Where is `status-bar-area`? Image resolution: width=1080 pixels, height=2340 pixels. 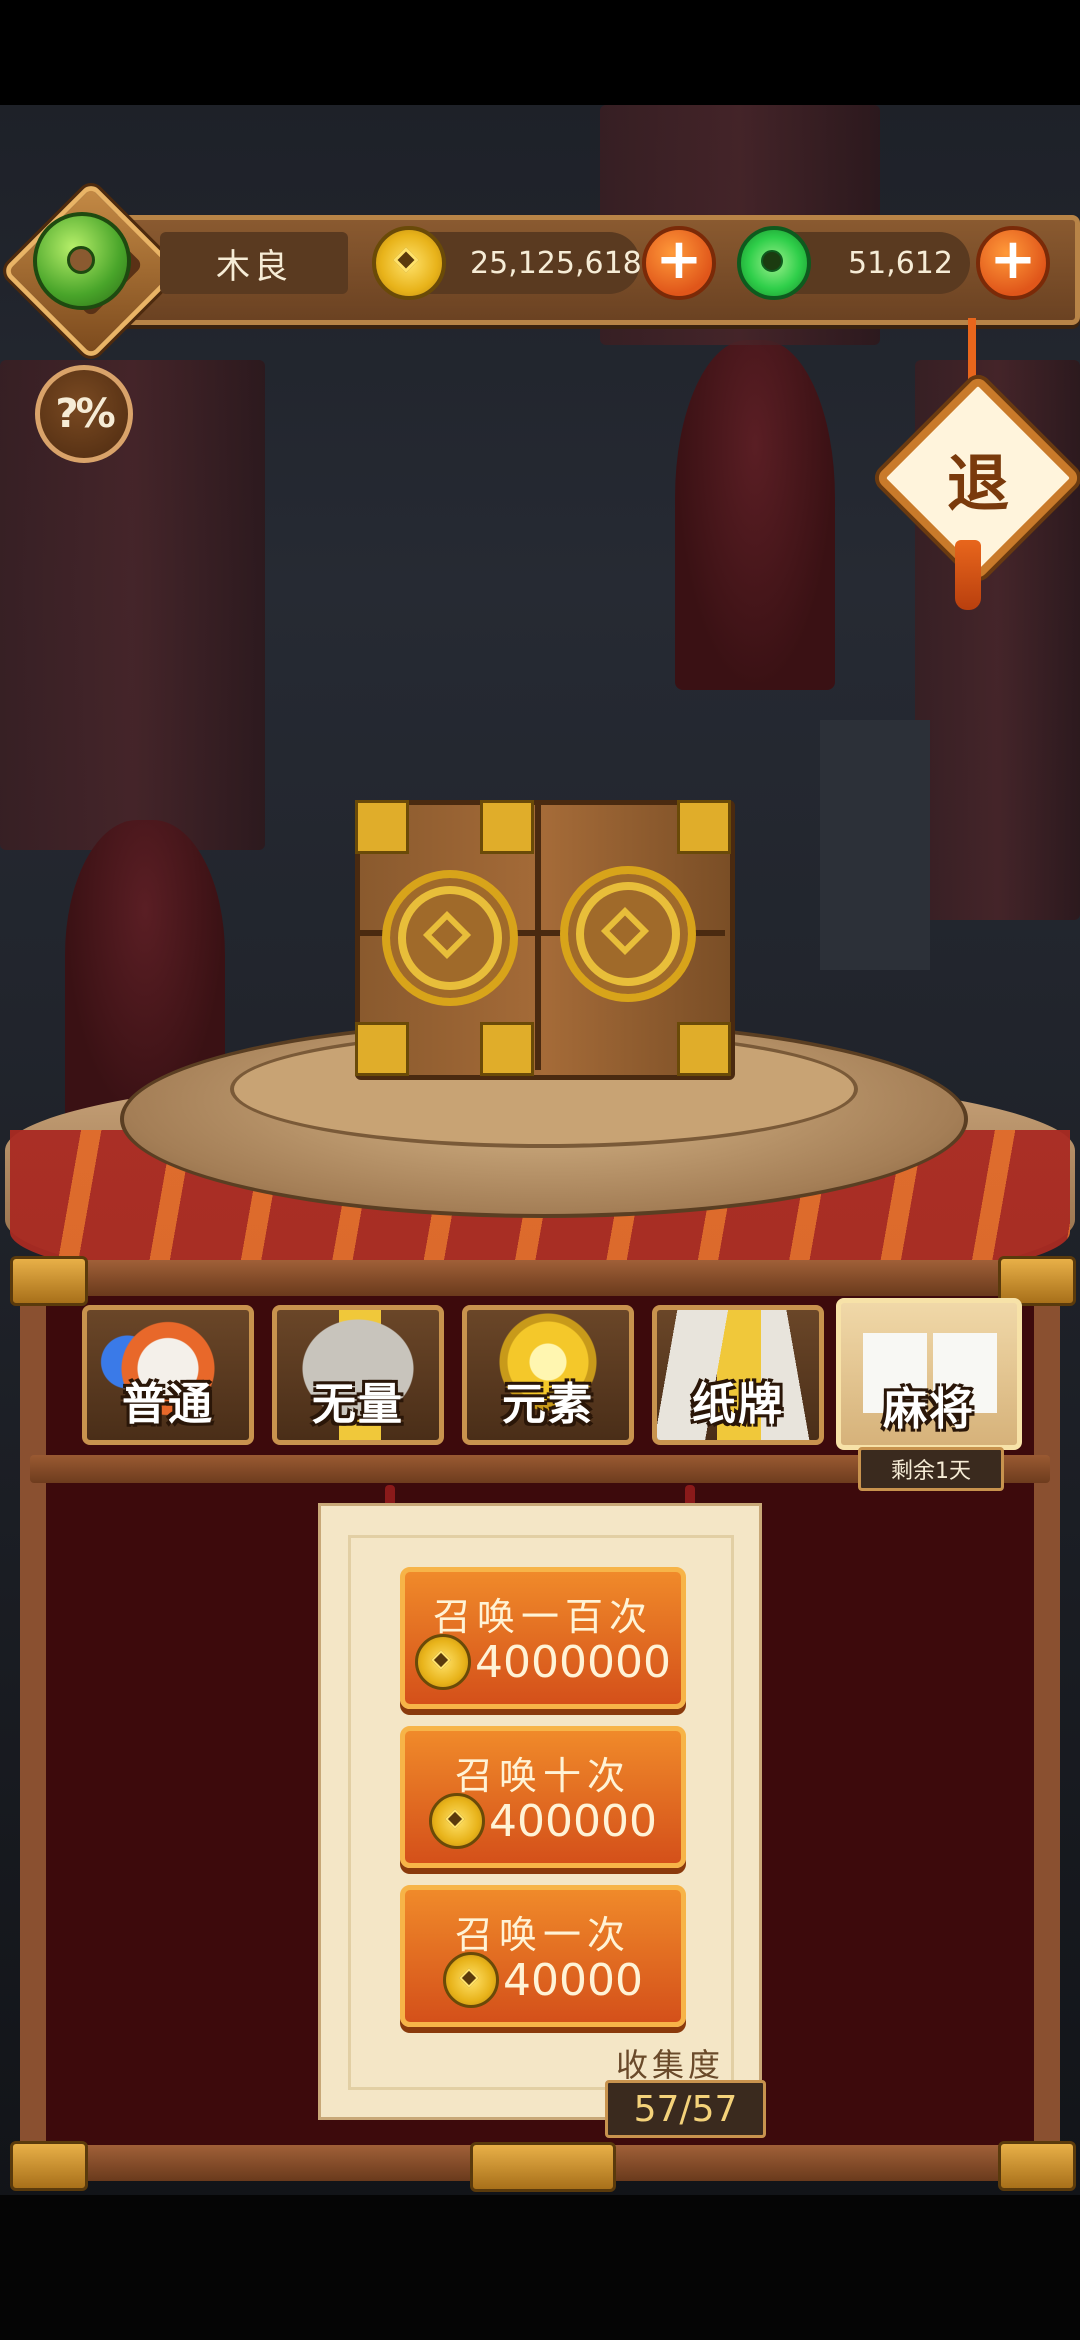 status-bar-area is located at coordinates (540, 52).